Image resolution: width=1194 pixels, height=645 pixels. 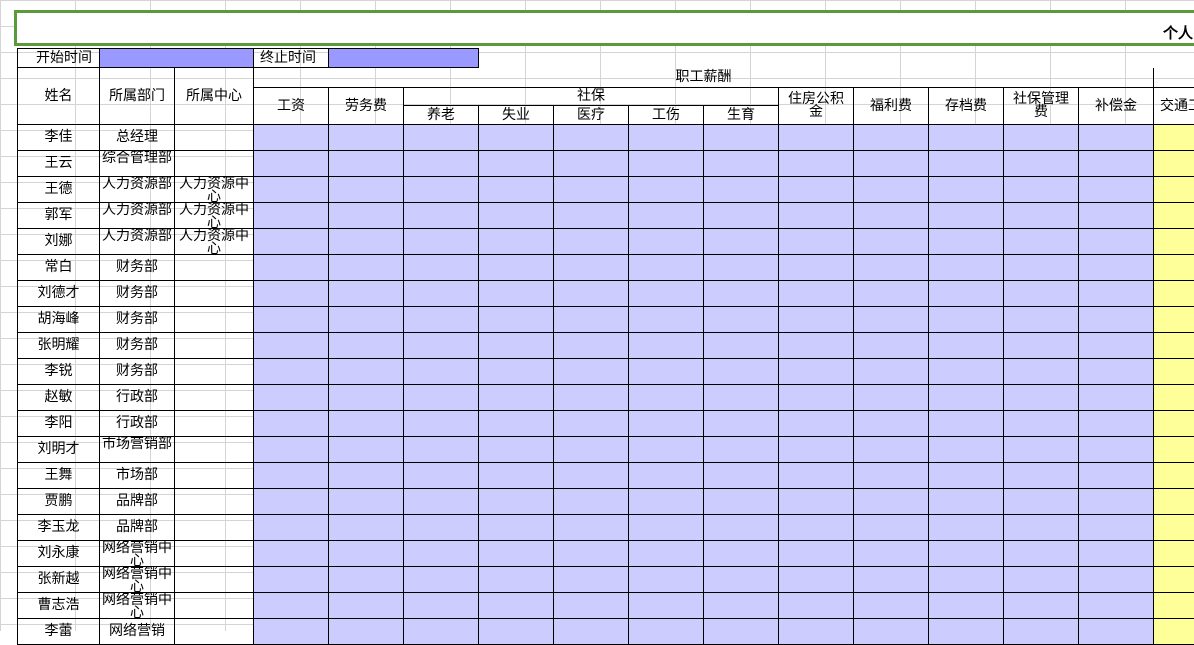 I want to click on employee-dept-cell: 总经理, so click(x=137, y=138).